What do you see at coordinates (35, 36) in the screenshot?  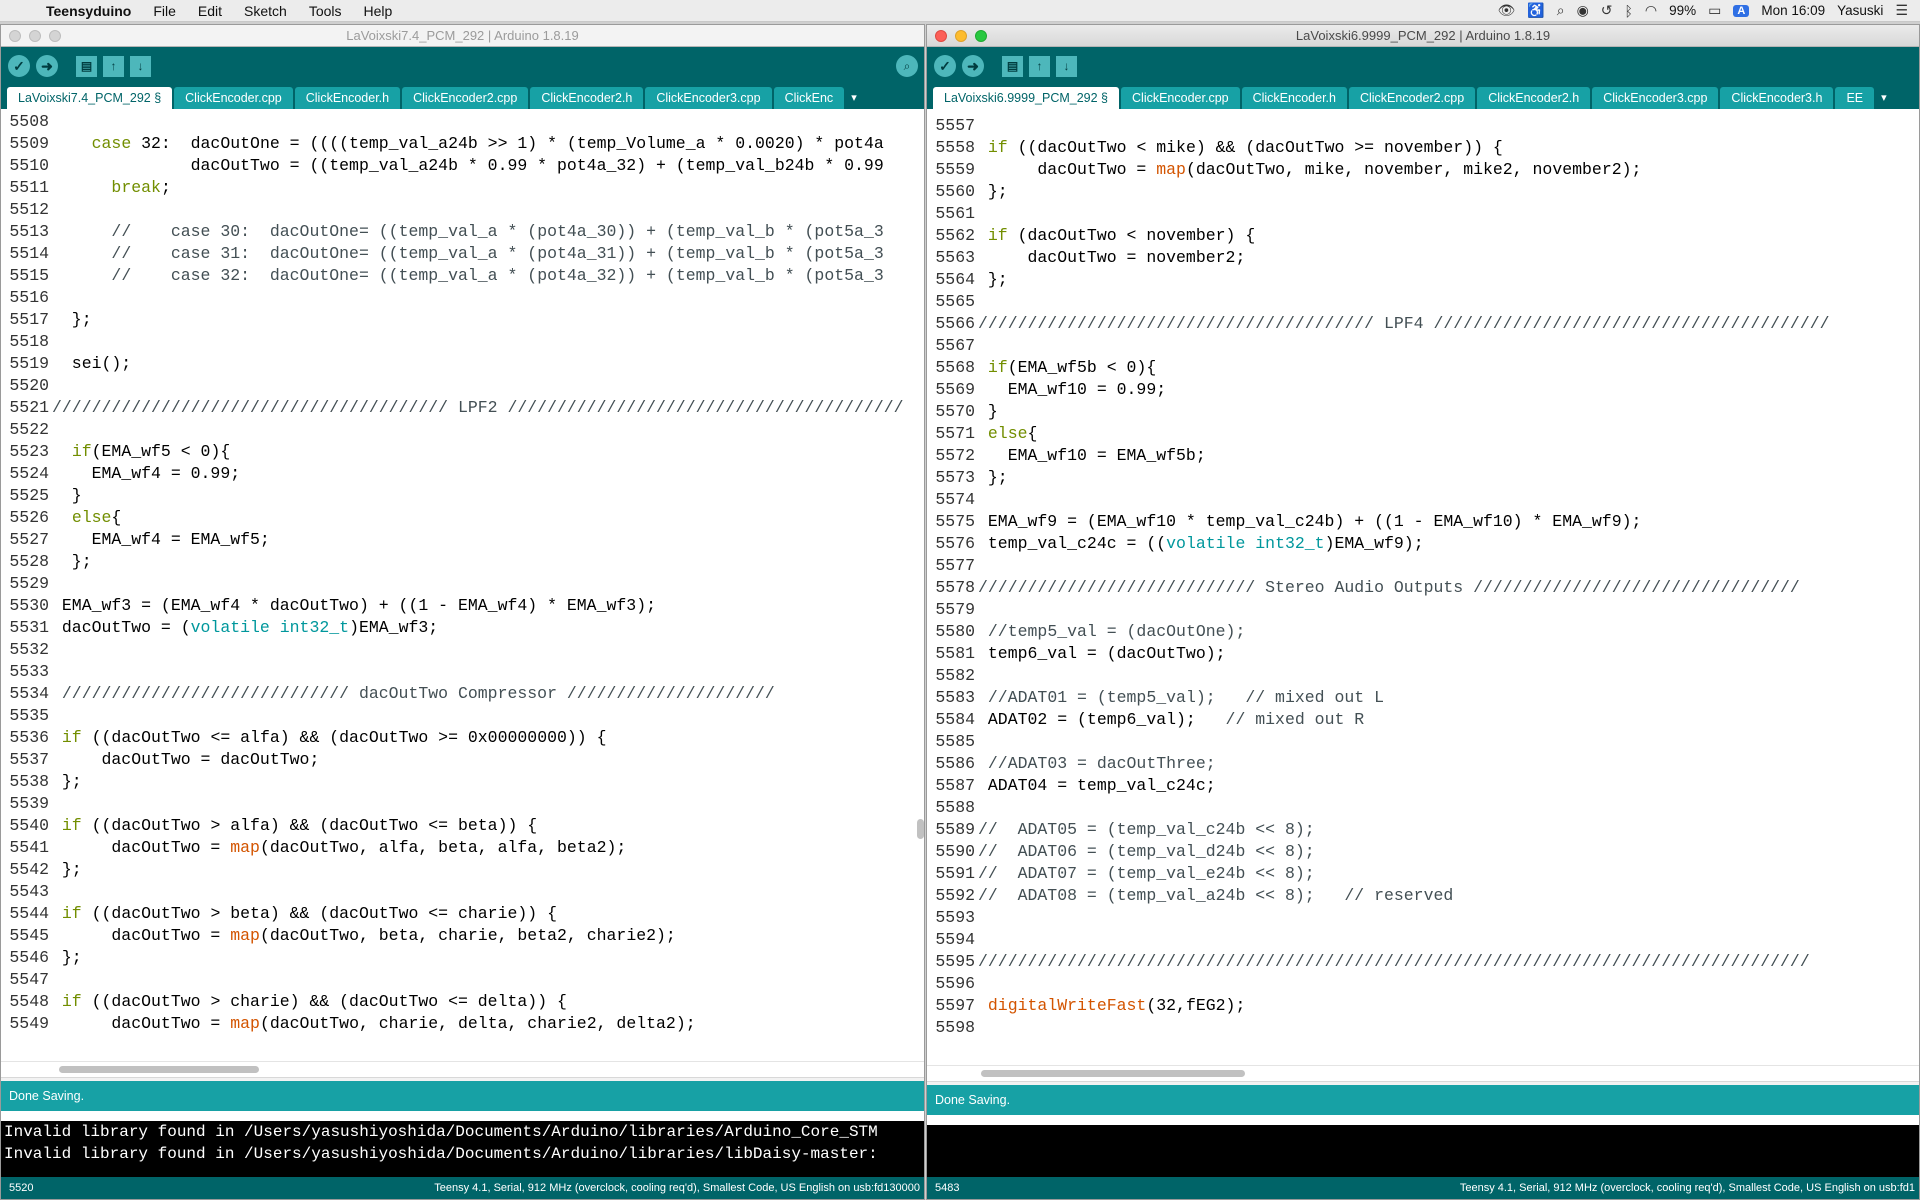 I see `minimize-window-button` at bounding box center [35, 36].